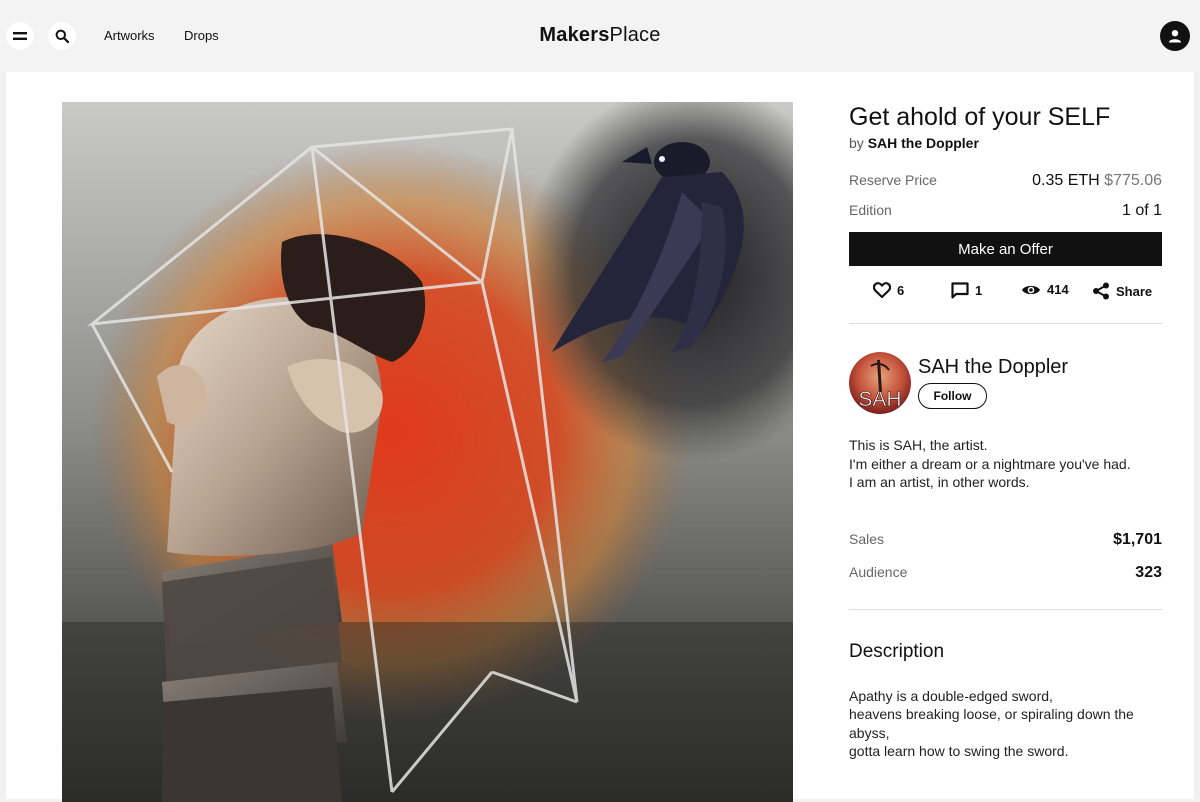  Describe the element at coordinates (882, 290) in the screenshot. I see `heart-icon` at that location.